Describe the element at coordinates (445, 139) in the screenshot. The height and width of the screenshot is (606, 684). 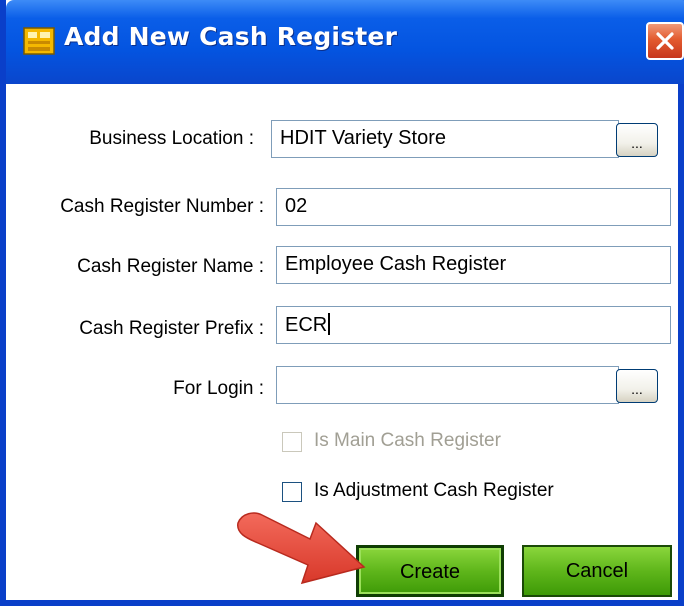
I see `business-location-field: HDIT Variety Store` at that location.